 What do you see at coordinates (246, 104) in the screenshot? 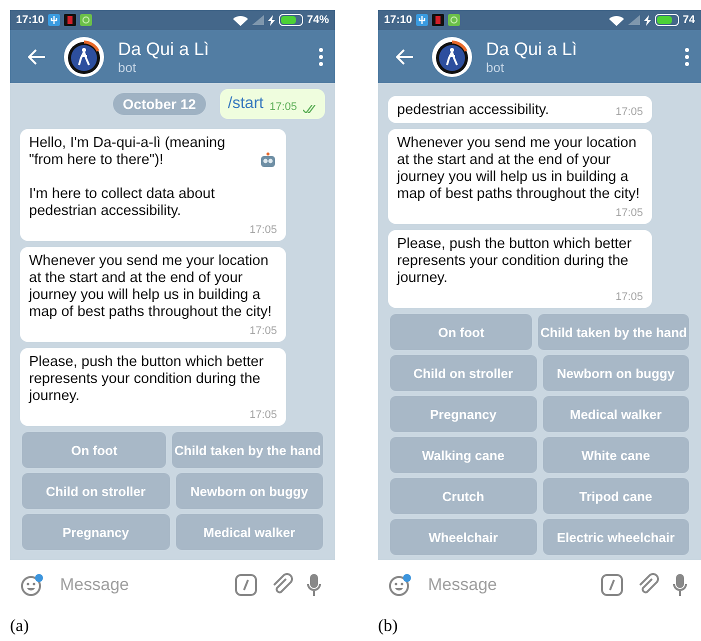
I see `message-text: /start` at bounding box center [246, 104].